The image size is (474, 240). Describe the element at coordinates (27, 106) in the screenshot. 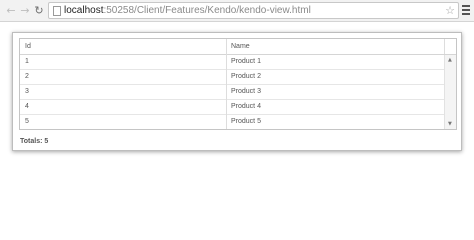

I see `cell-id: 4` at that location.